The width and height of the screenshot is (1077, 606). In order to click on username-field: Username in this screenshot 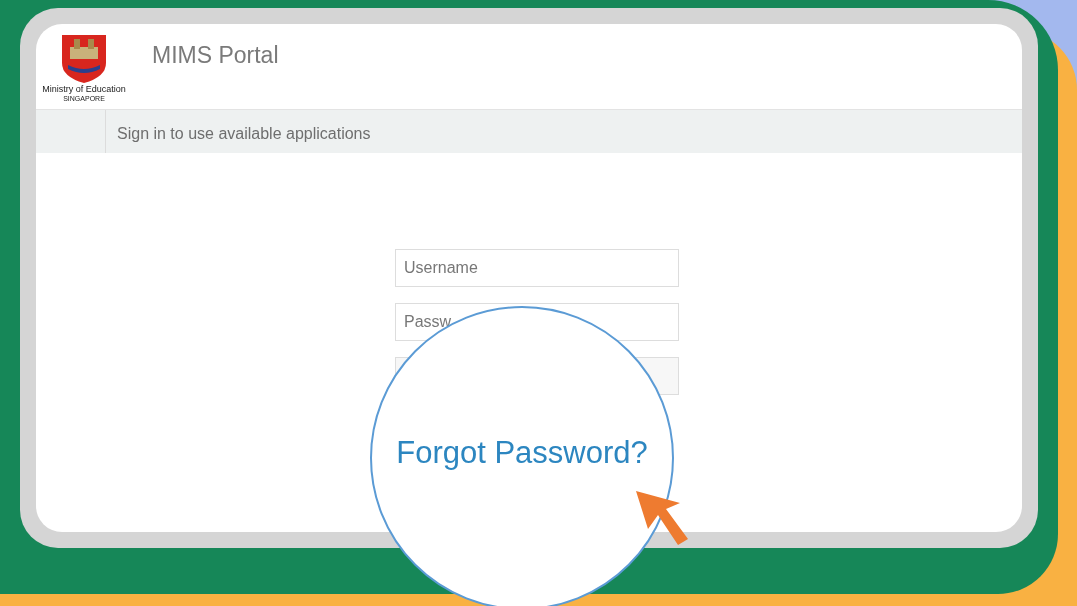, I will do `click(537, 268)`.